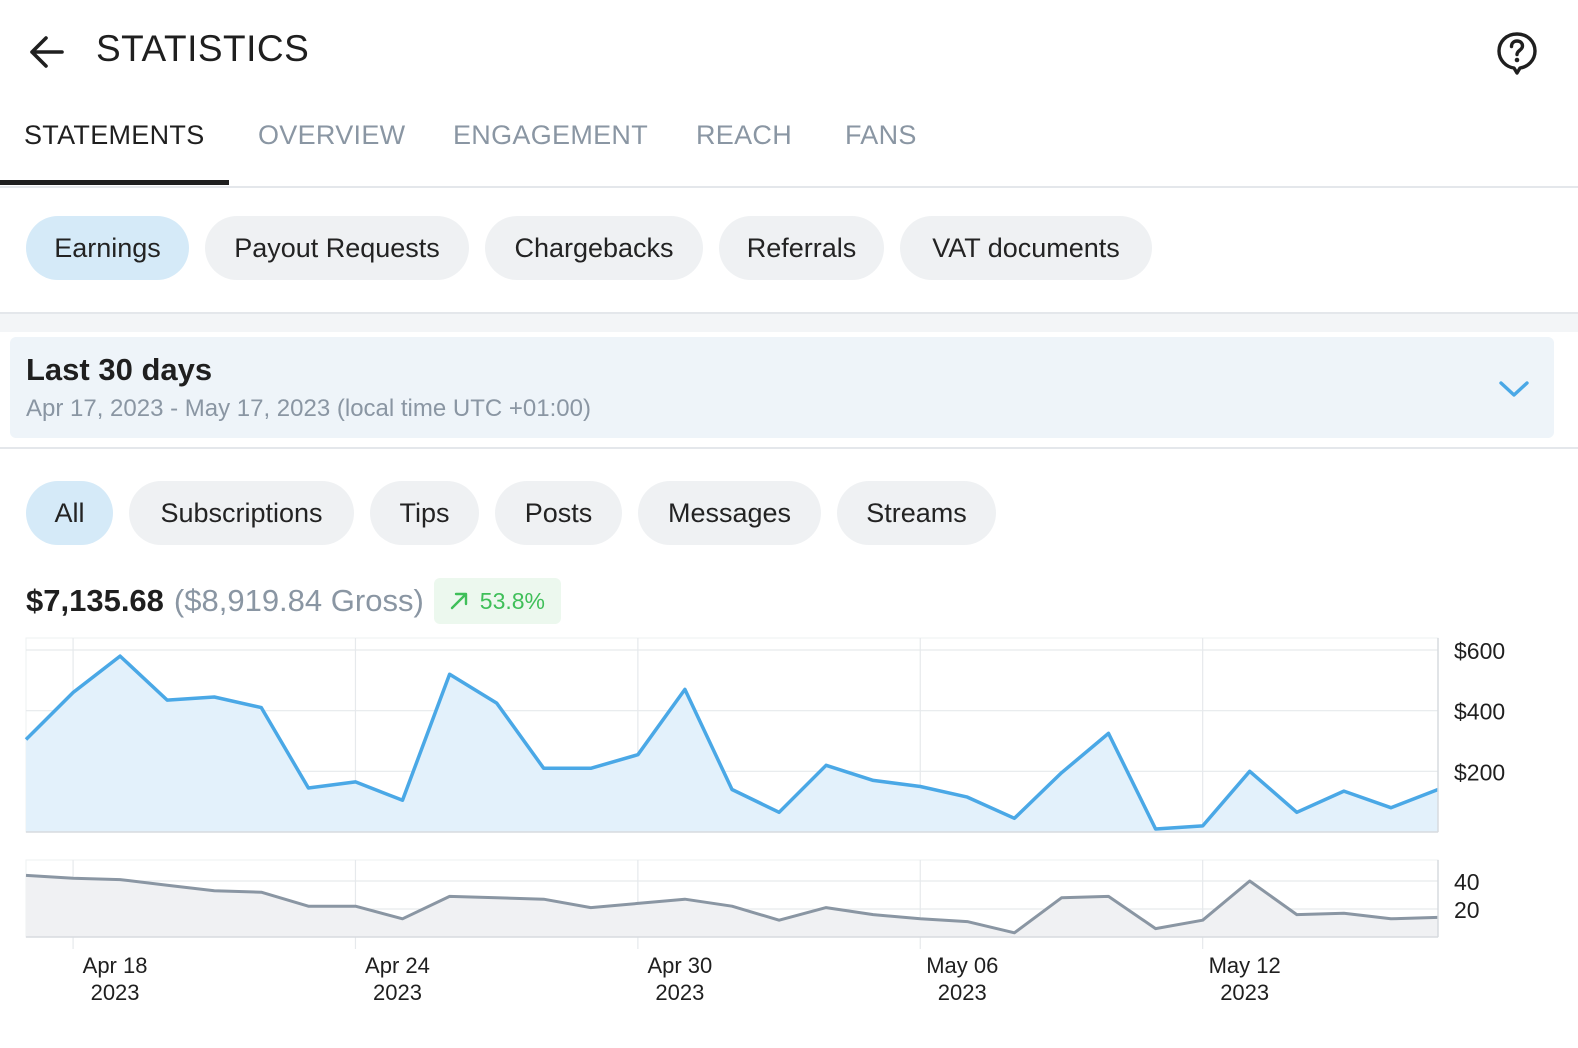 Image resolution: width=1578 pixels, height=1048 pixels. I want to click on tab-fans: FANS, so click(881, 135).